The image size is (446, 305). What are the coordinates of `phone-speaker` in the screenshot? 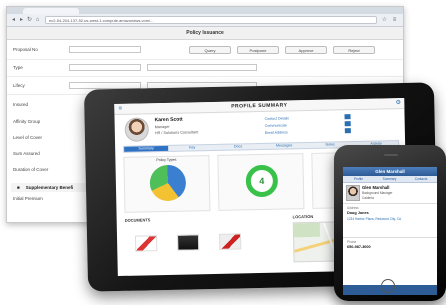 It's located at (391, 155).